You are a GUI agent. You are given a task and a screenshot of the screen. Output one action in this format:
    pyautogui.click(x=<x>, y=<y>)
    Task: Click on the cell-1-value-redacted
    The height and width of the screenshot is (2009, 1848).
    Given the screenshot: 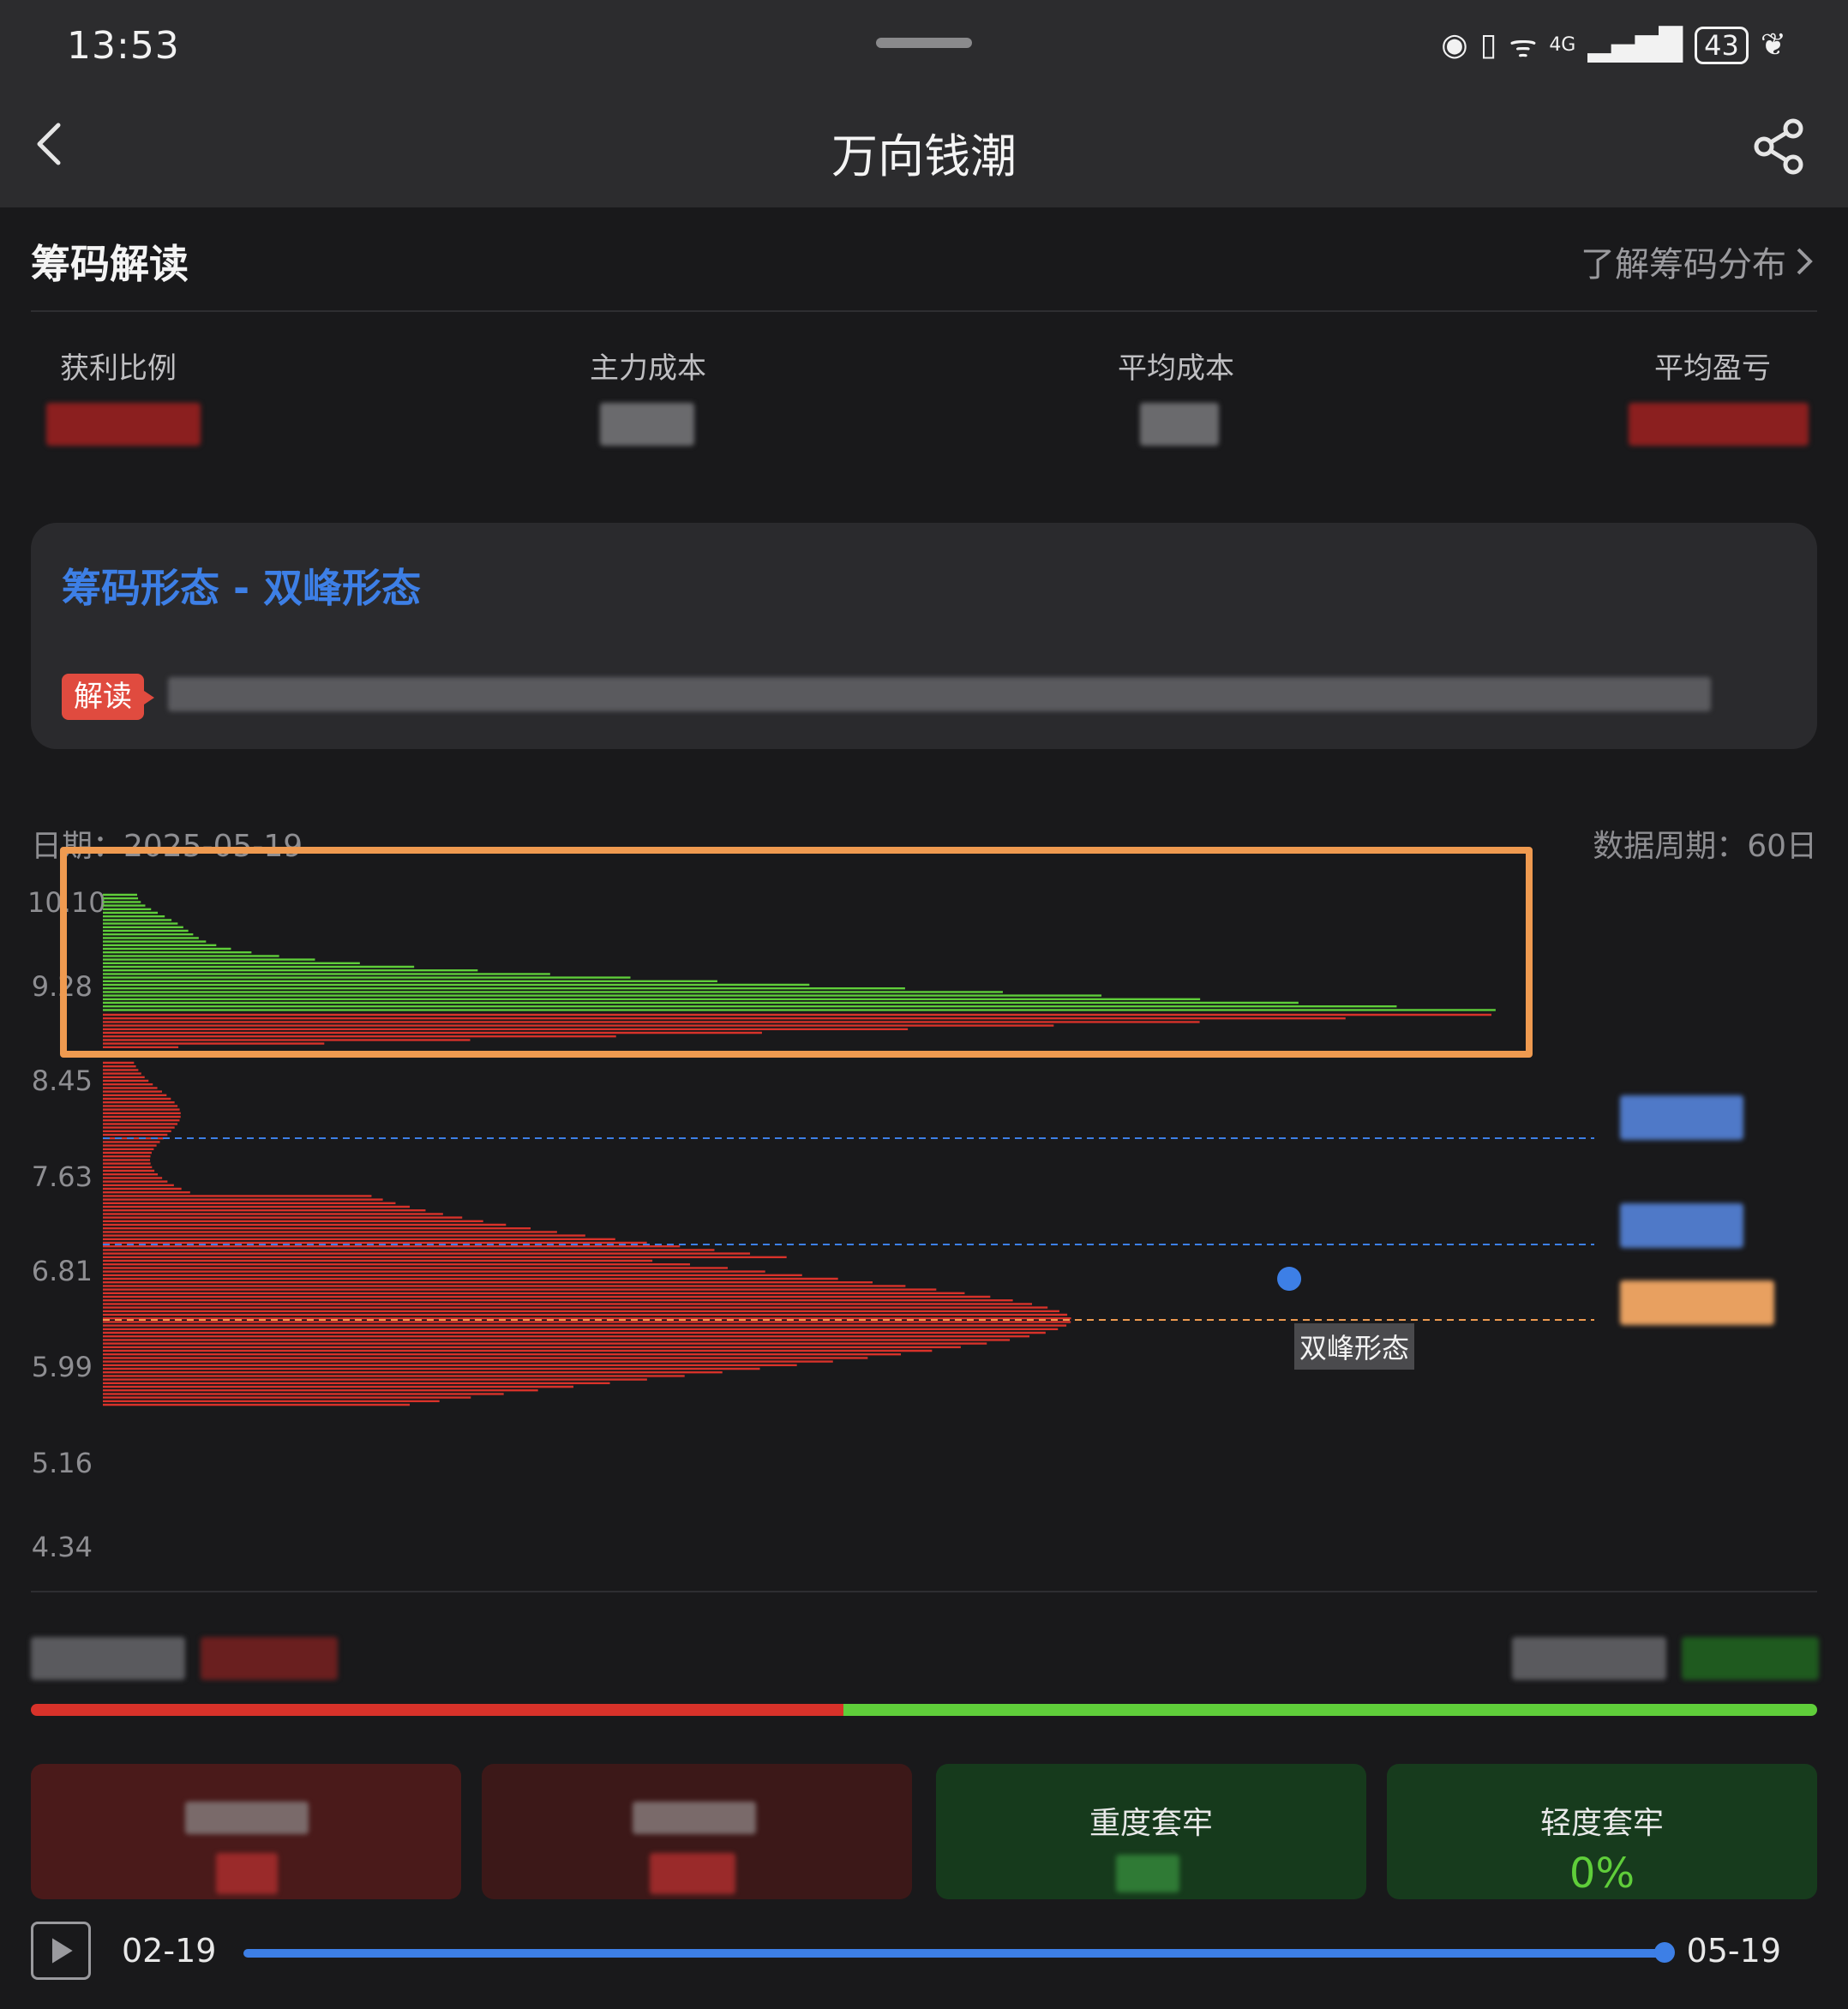 What is the action you would take?
    pyautogui.click(x=247, y=1873)
    